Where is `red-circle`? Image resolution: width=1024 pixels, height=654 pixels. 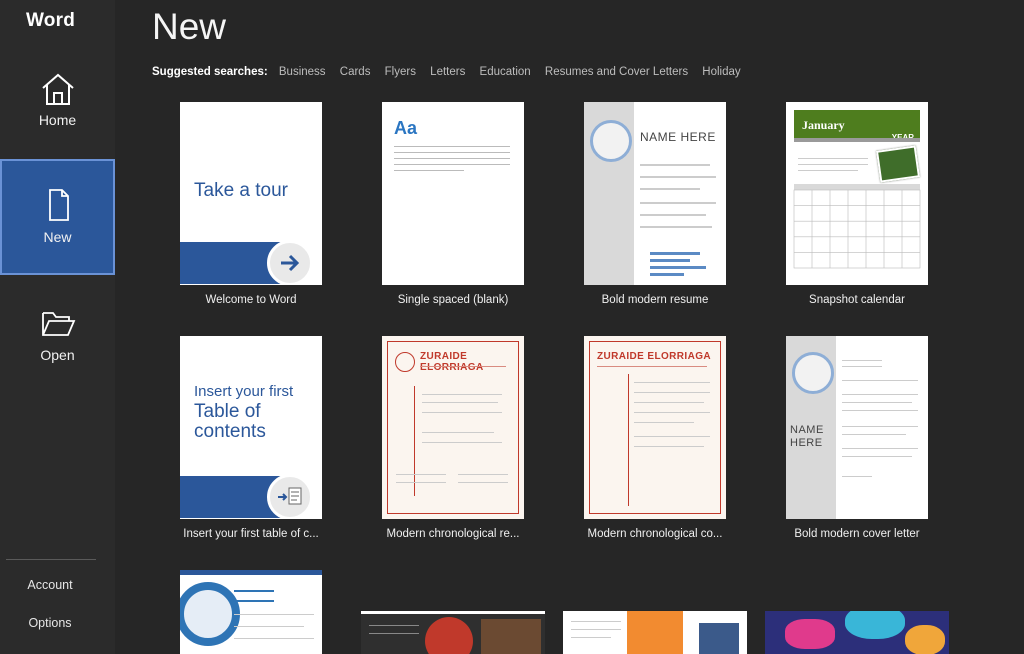
red-circle is located at coordinates (449, 635).